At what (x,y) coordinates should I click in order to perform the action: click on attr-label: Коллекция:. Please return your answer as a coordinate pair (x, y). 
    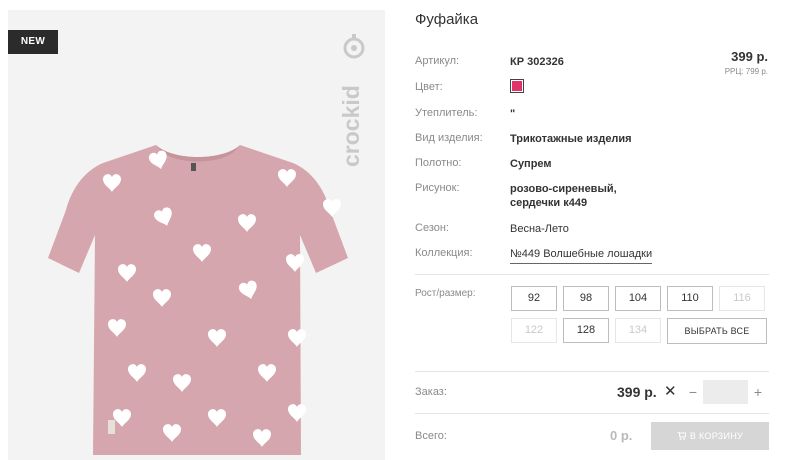
    Looking at the image, I should click on (444, 253).